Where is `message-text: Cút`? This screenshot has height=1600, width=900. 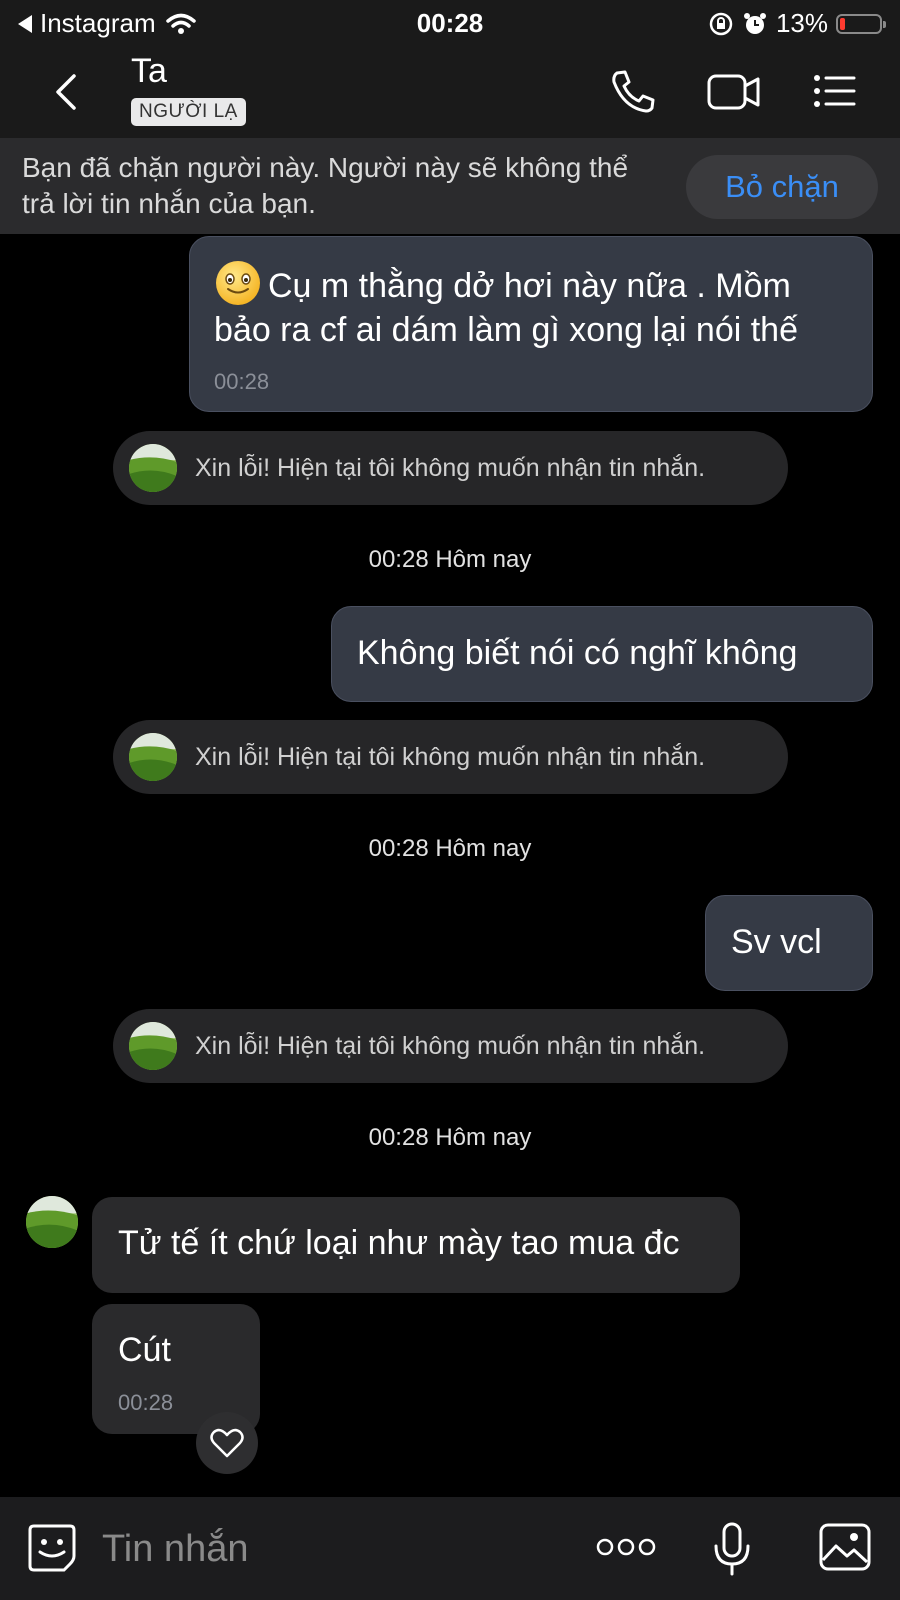
message-text: Cút is located at coordinates (144, 1350).